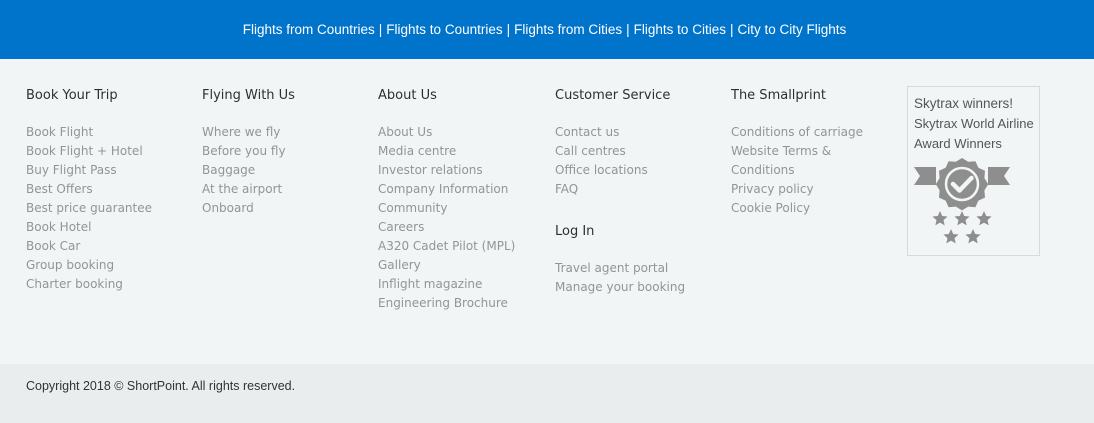 The height and width of the screenshot is (423, 1094). Describe the element at coordinates (974, 123) in the screenshot. I see `award-text-line1: Skytrax World Airline` at that location.